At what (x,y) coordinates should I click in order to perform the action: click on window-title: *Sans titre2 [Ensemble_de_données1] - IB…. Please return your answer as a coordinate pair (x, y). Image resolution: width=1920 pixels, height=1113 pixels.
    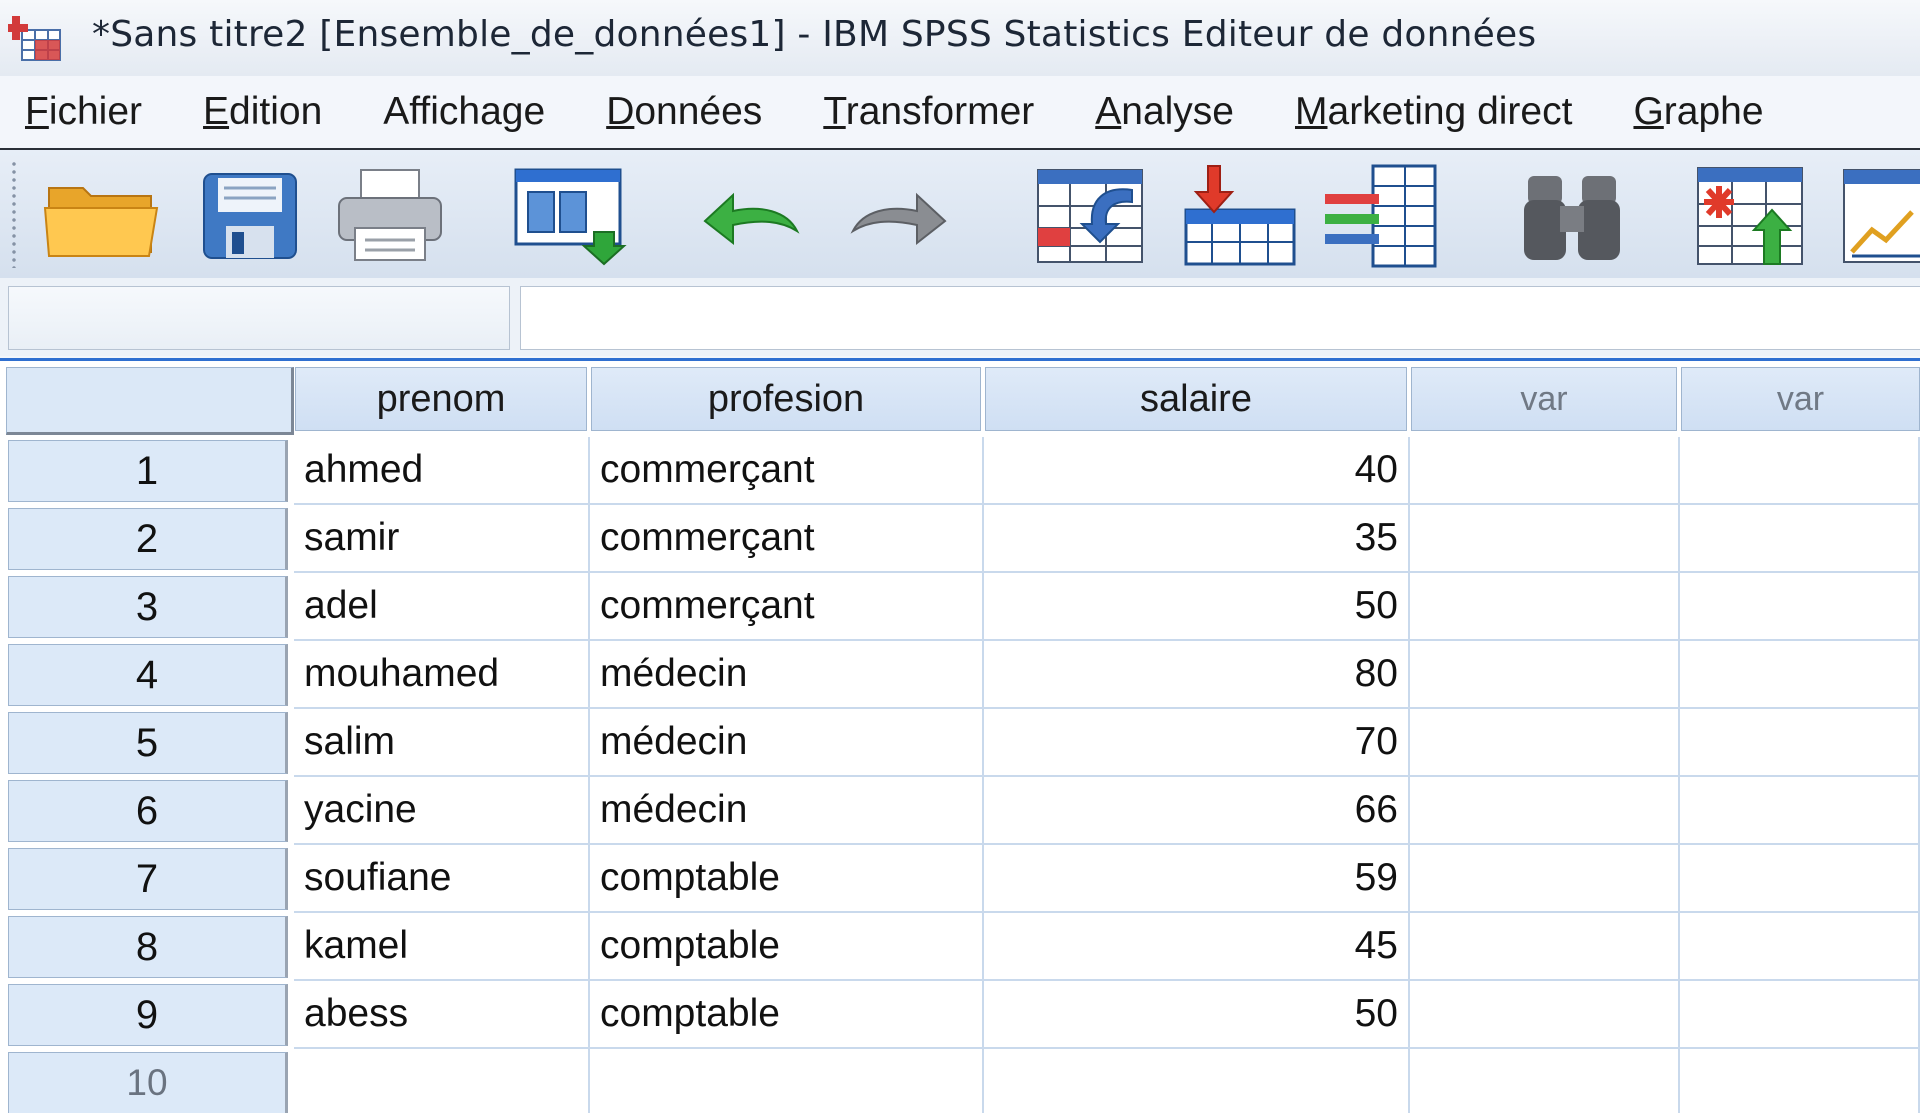
    Looking at the image, I should click on (814, 34).